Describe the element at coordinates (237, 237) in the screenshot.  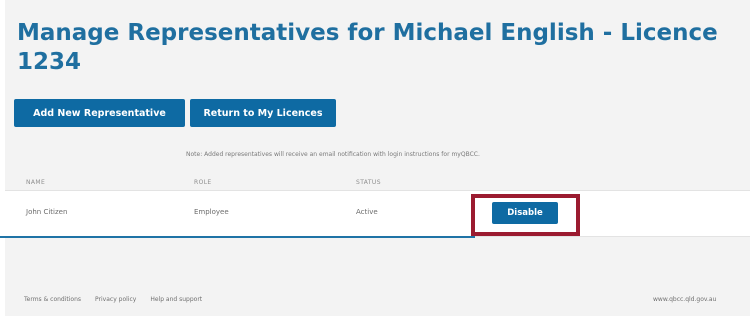
I see `callout-line` at that location.